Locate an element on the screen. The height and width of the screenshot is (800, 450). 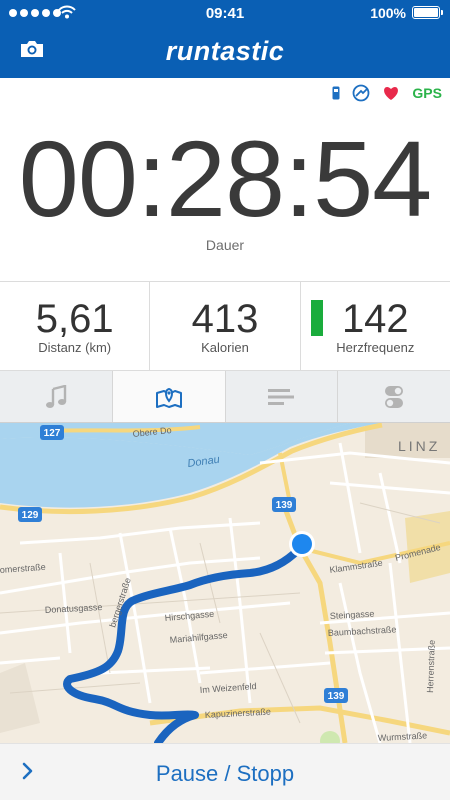
list-icon is located at coordinates (281, 396).